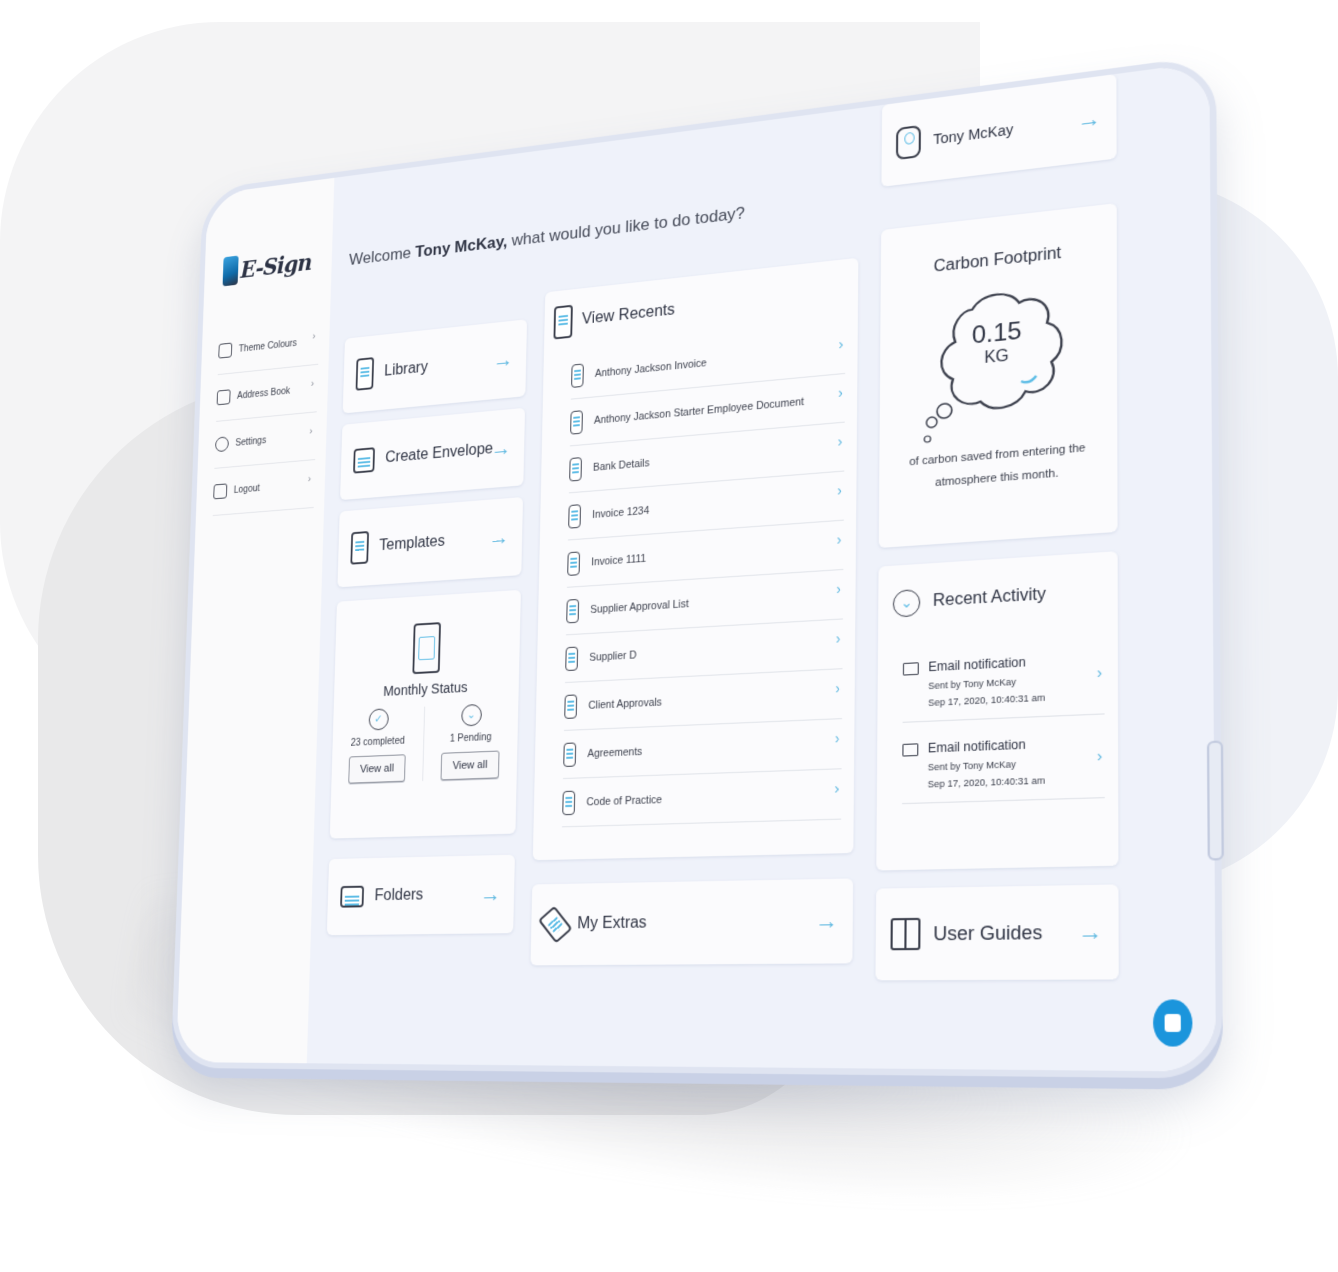 The image size is (1338, 1272). Describe the element at coordinates (223, 397) in the screenshot. I see `address-book-icon` at that location.